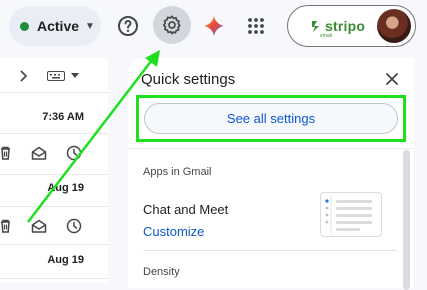 The image size is (427, 290). I want to click on keyboard-icon, so click(56, 76).